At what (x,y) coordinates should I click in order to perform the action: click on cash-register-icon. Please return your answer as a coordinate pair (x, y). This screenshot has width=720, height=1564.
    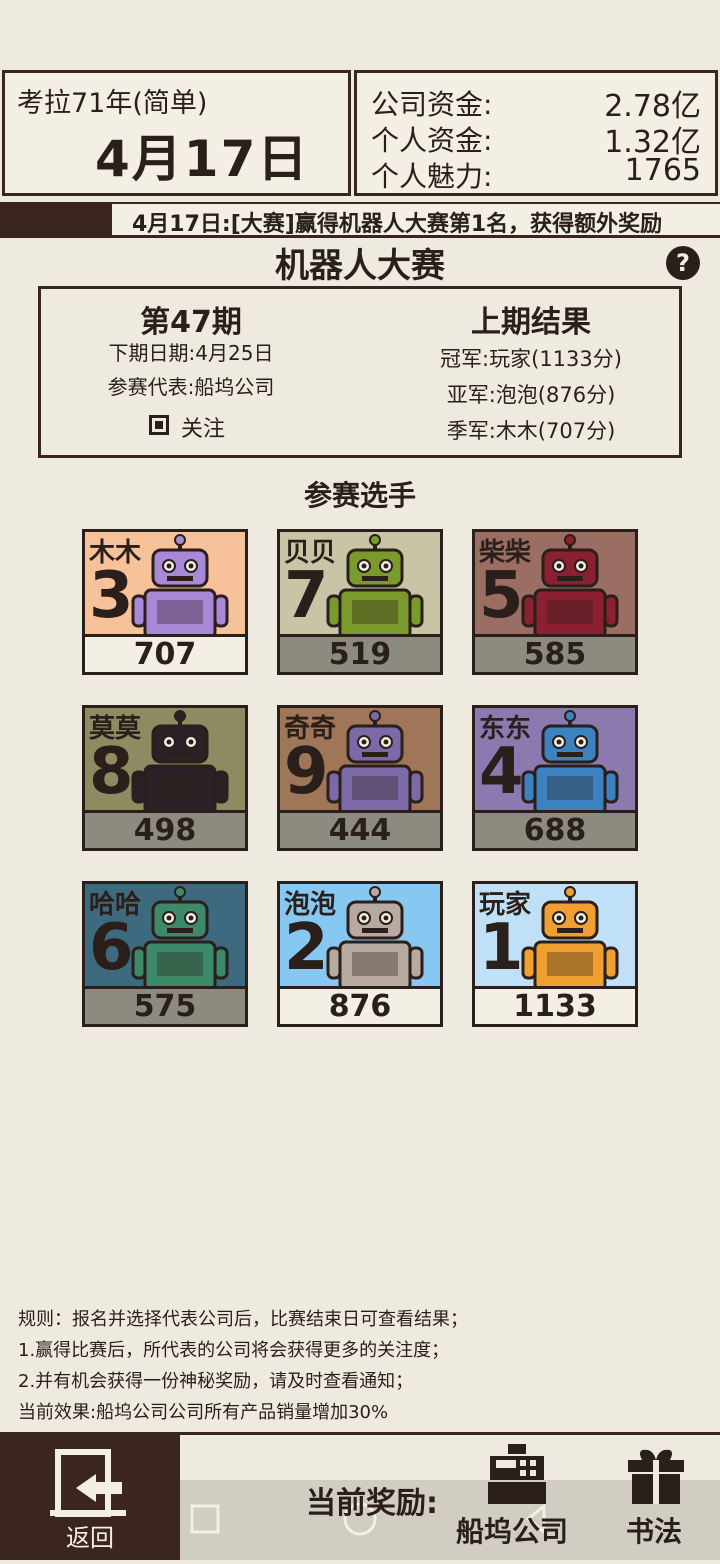
    Looking at the image, I should click on (517, 1474).